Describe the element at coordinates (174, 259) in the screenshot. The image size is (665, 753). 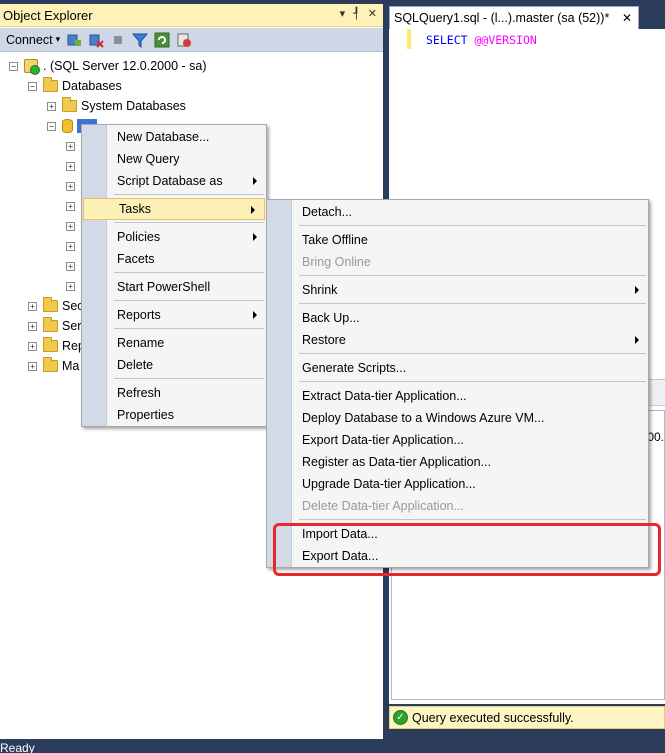
I see `menu-item-facets: Facets` at that location.